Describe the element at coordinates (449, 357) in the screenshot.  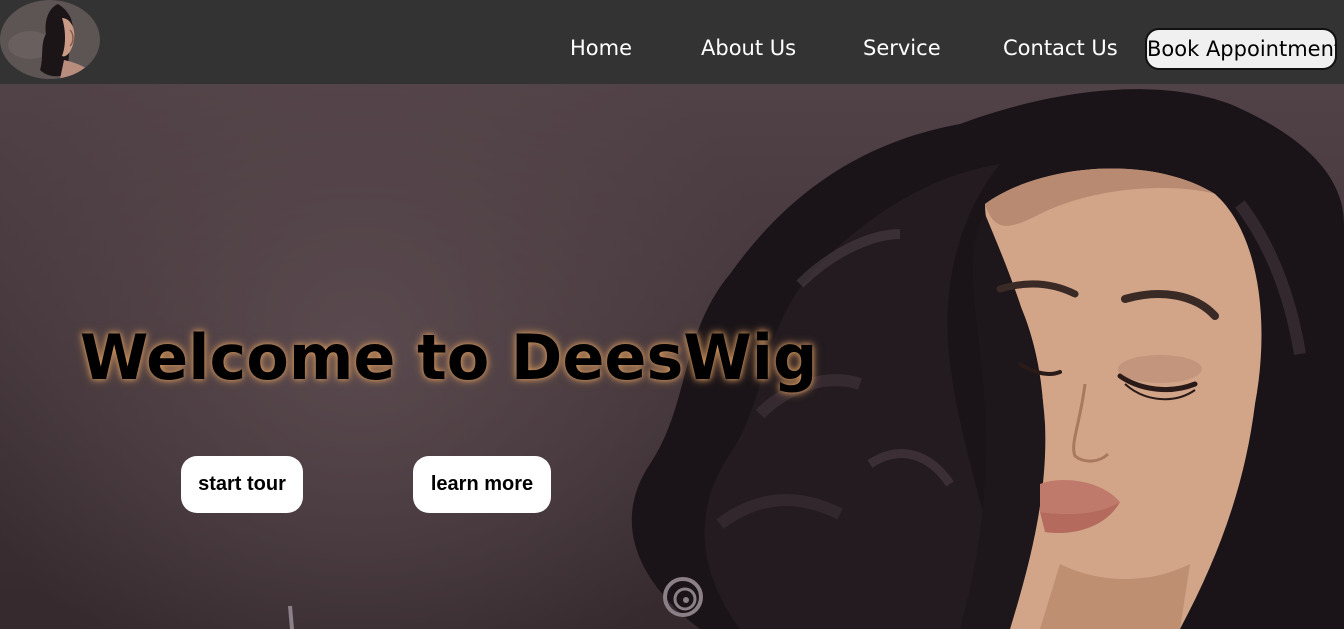
I see `hero-title: Welcome to DeesWig` at that location.